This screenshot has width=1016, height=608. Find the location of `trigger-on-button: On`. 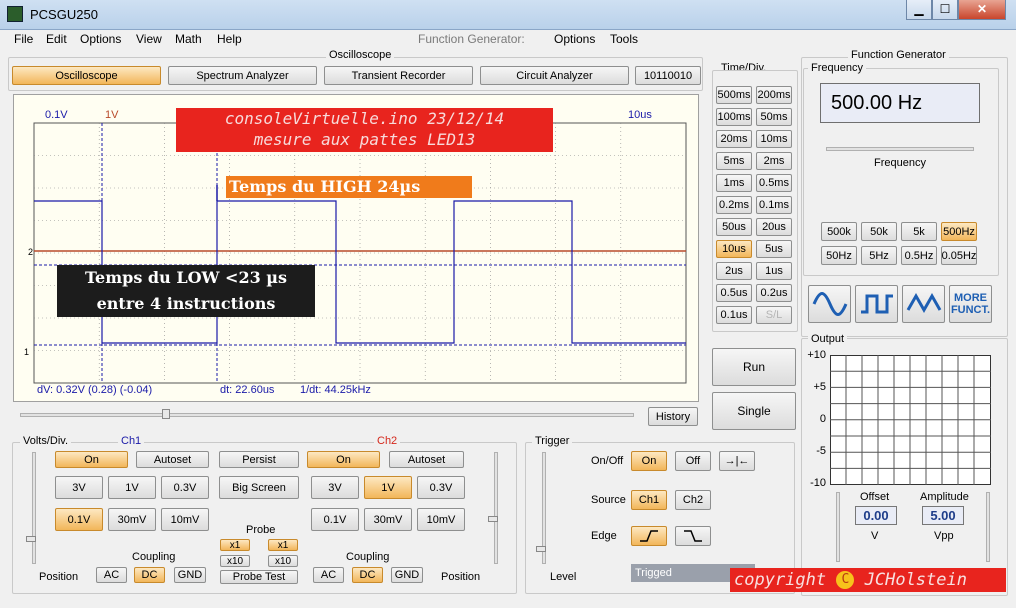

trigger-on-button: On is located at coordinates (649, 461).